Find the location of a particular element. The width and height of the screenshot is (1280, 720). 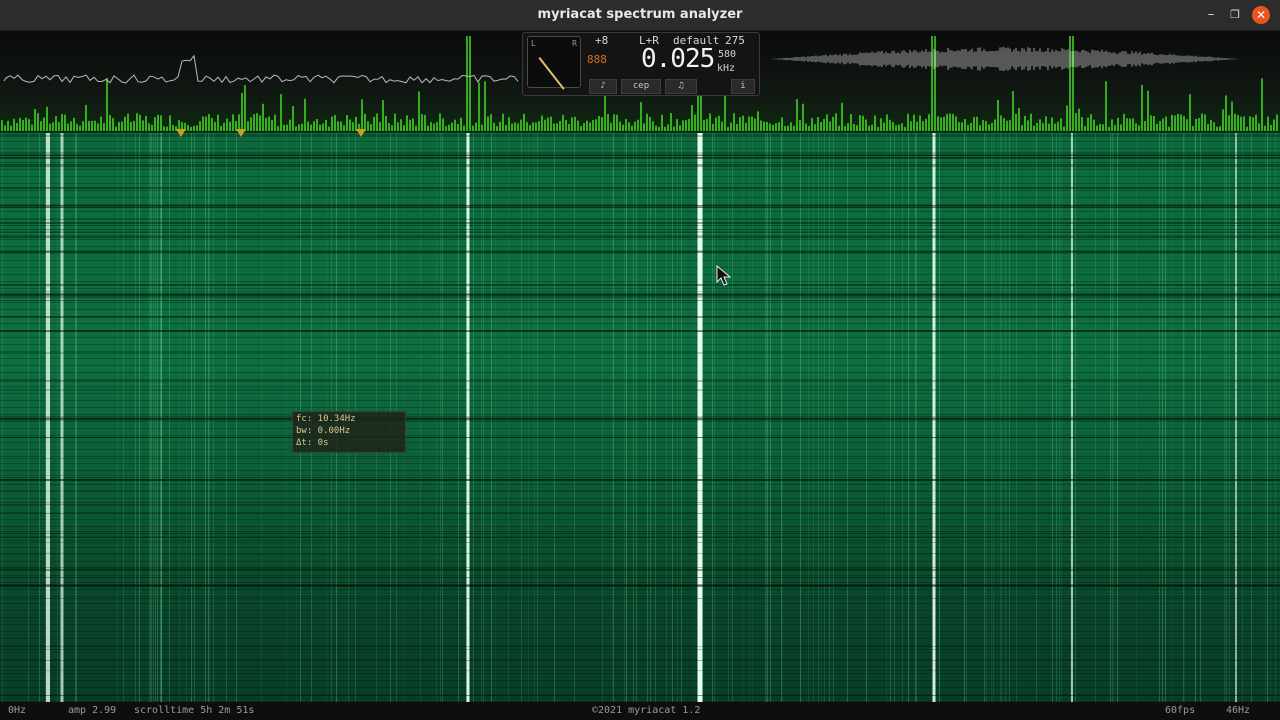

meter-right-label: R is located at coordinates (574, 43).